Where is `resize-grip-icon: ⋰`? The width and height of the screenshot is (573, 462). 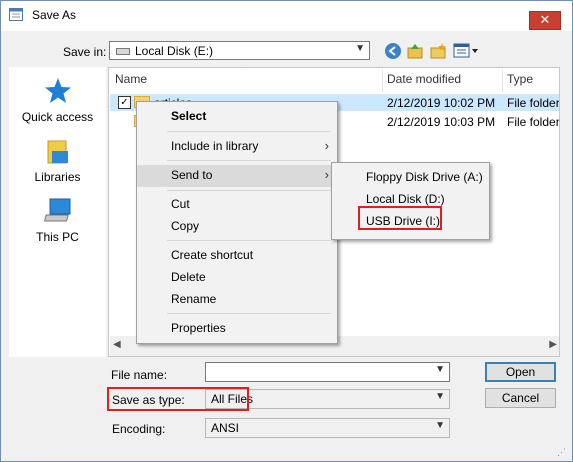
resize-grip-icon: ⋰ is located at coordinates (561, 452).